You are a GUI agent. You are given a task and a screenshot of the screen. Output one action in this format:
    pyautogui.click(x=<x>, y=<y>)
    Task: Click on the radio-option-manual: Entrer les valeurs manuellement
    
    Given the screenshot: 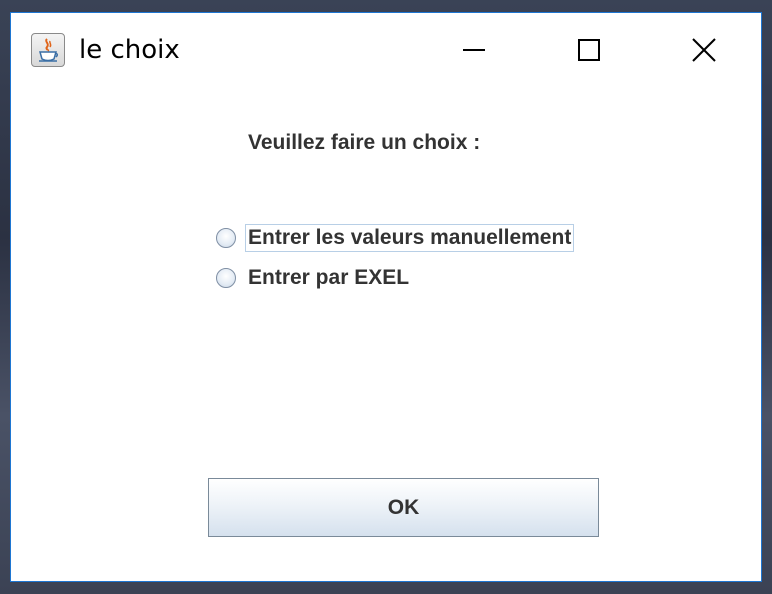 What is the action you would take?
    pyautogui.click(x=395, y=238)
    